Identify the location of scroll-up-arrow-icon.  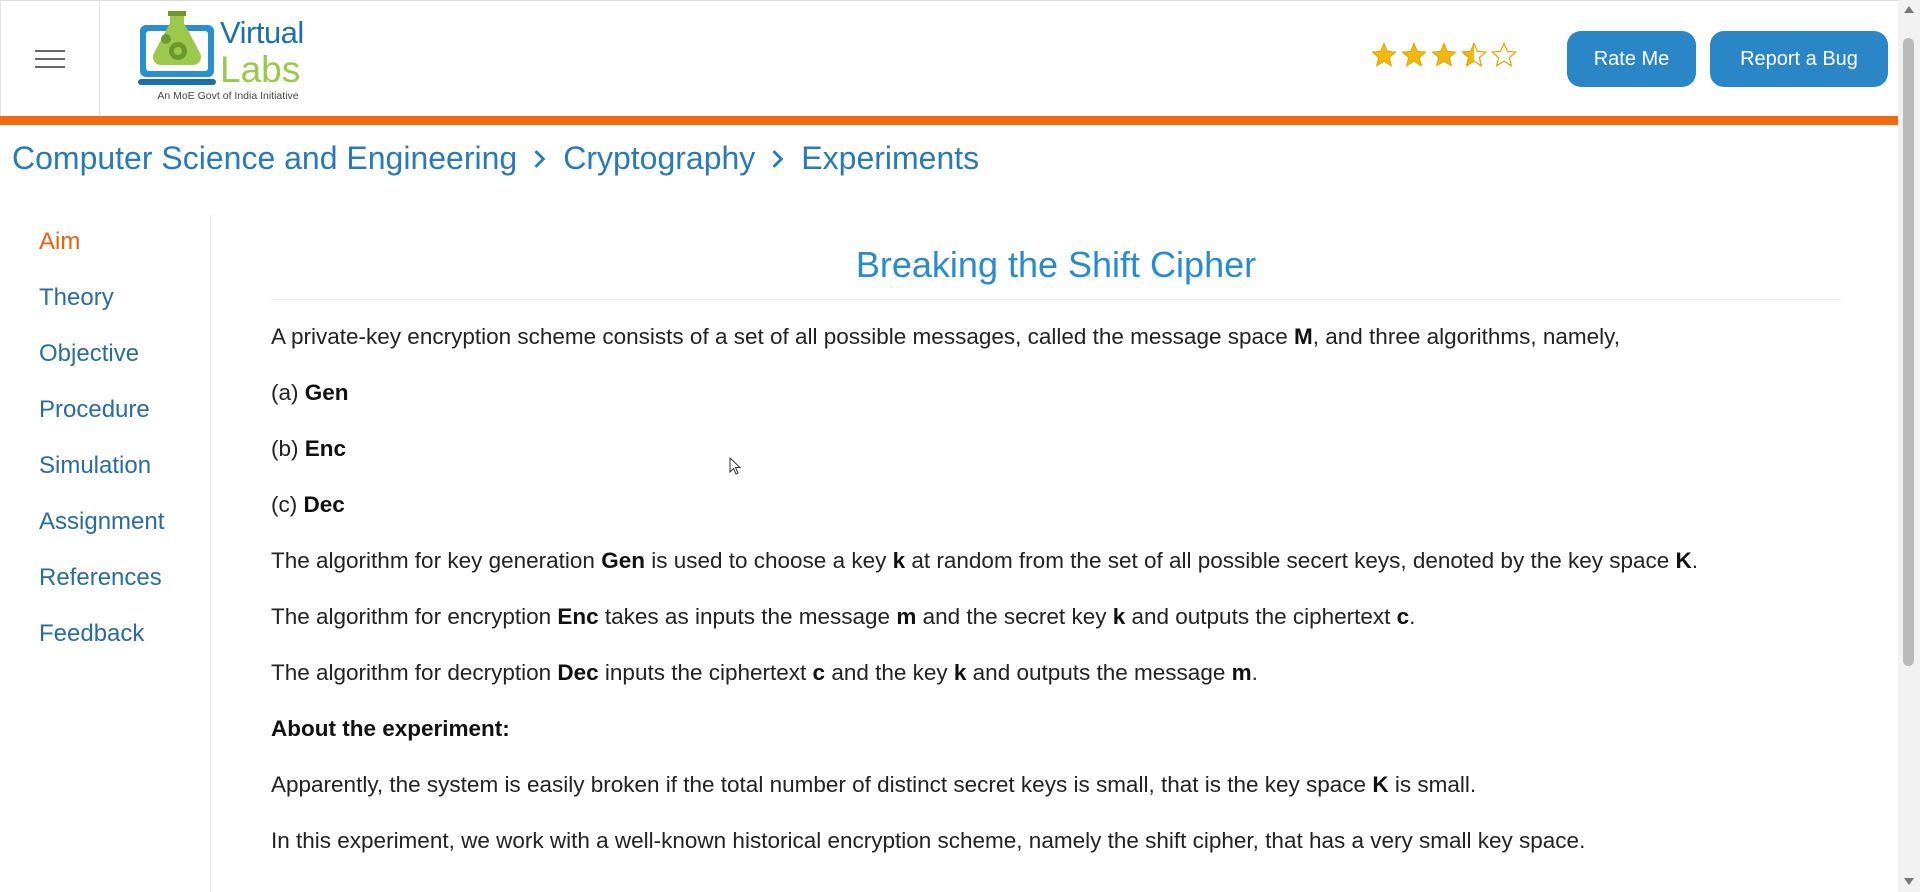
(1909, 9).